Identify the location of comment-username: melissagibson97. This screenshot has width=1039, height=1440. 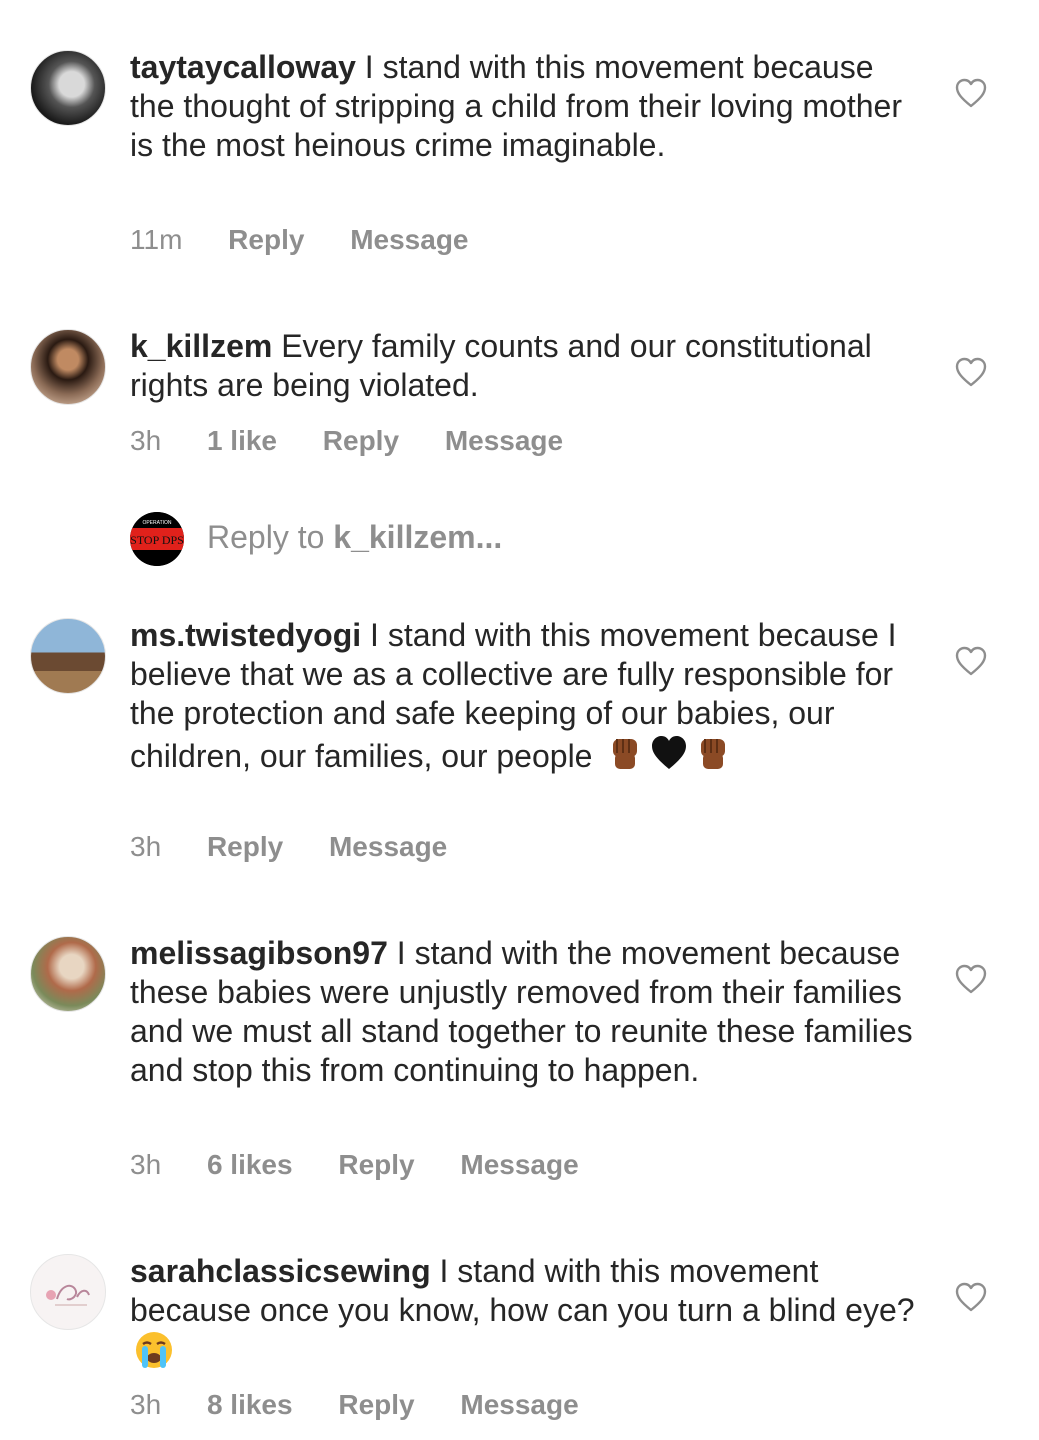
(259, 953).